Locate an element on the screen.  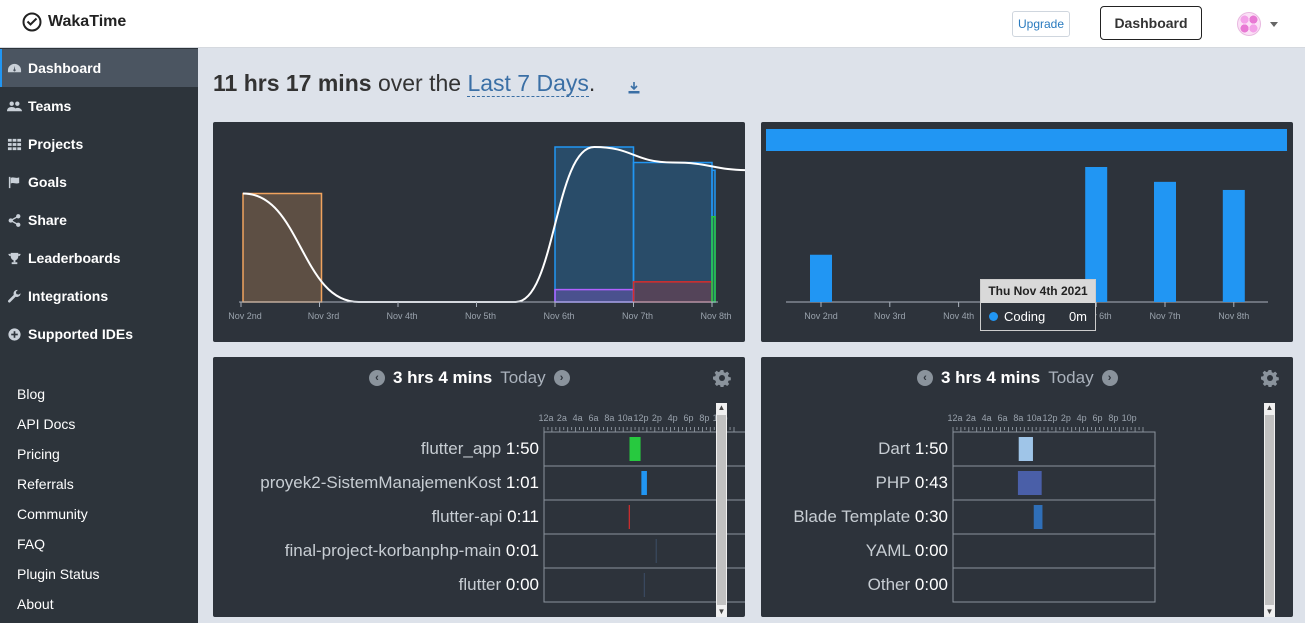
timeline-row-time: 0:30 is located at coordinates (929, 516).